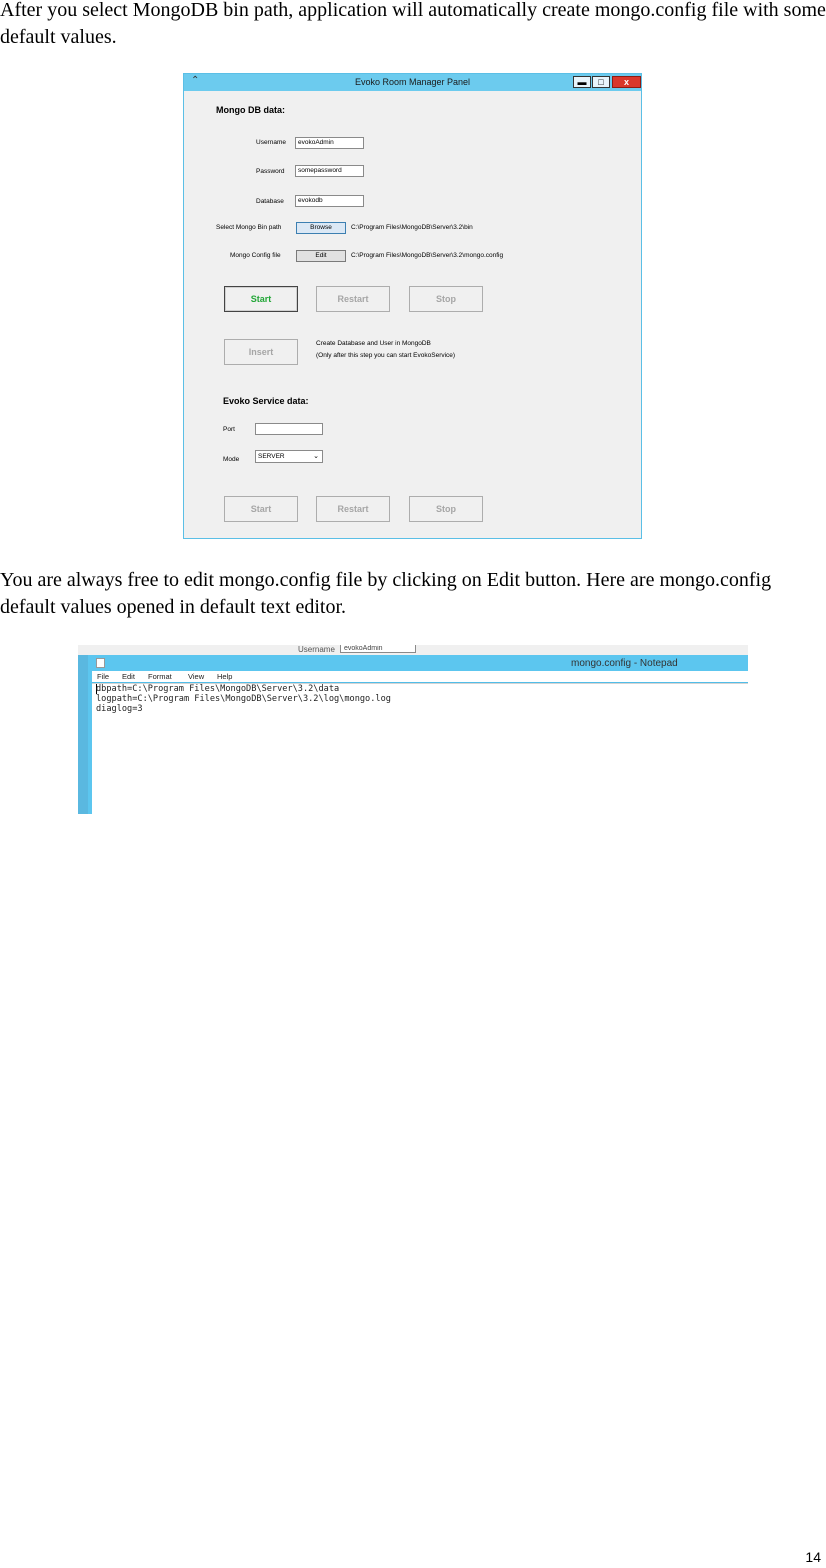 The height and width of the screenshot is (1568, 826). What do you see at coordinates (224, 676) in the screenshot?
I see `menu-help: Help` at bounding box center [224, 676].